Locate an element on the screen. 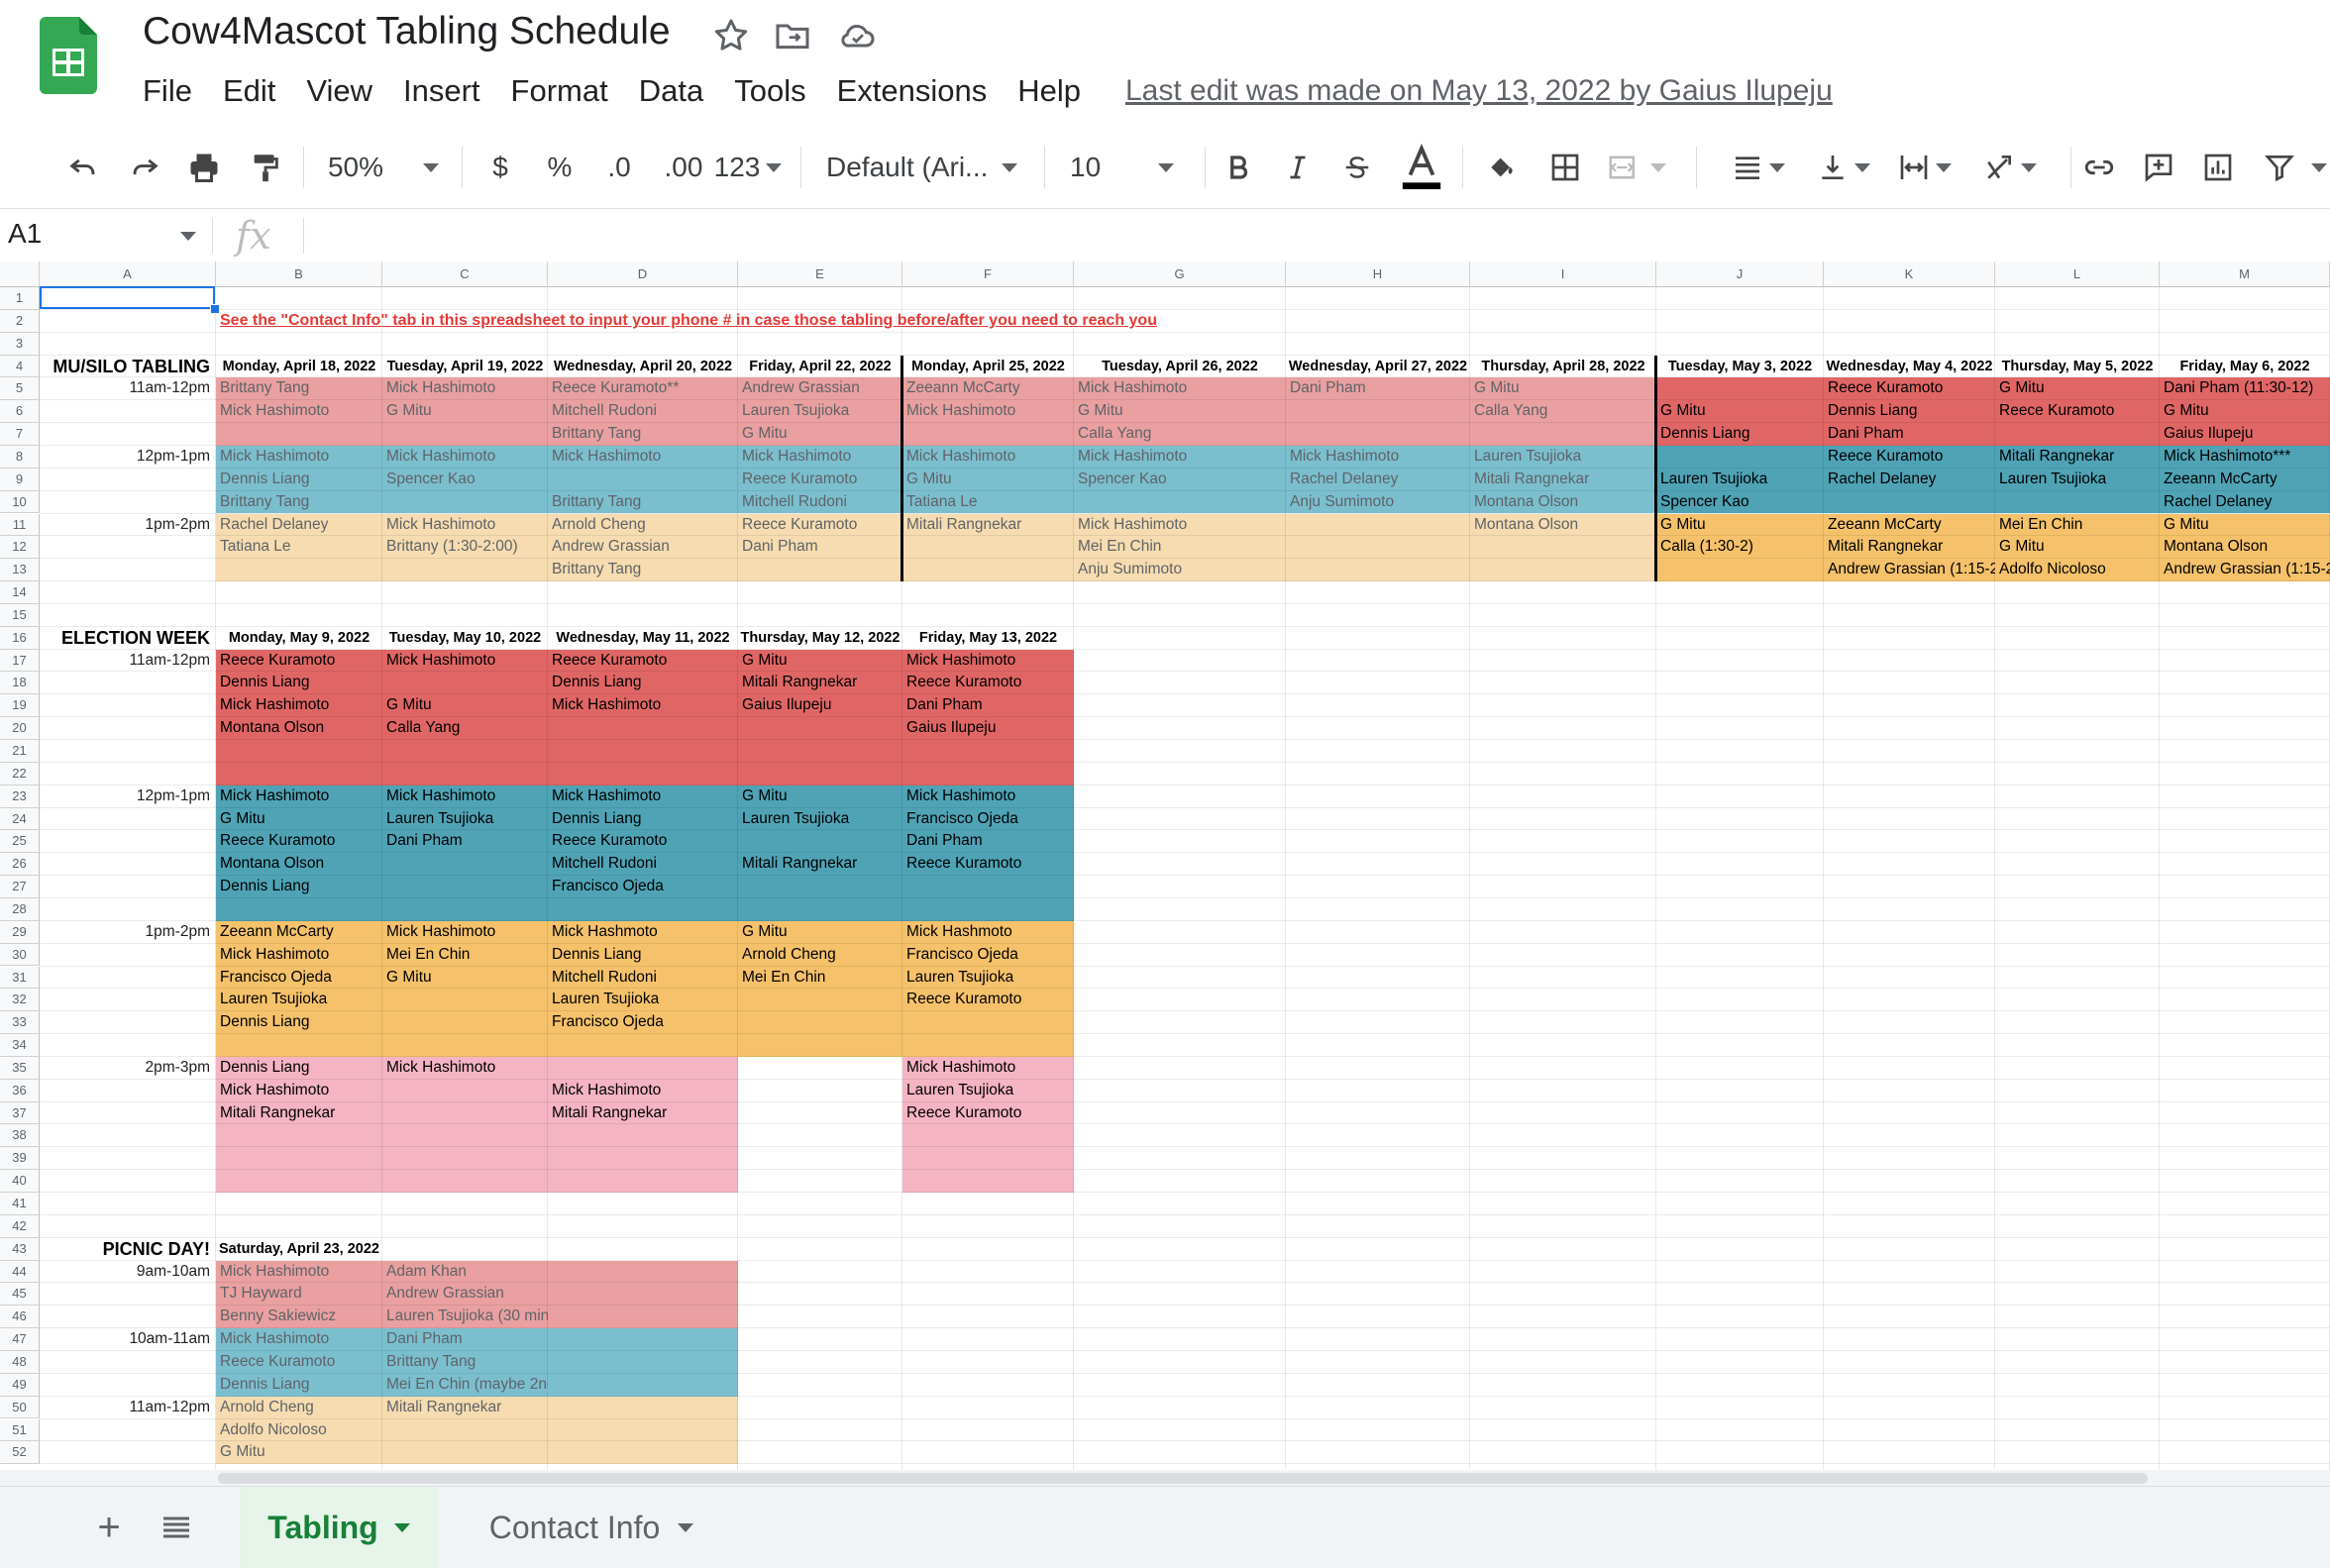 Image resolution: width=2330 pixels, height=1568 pixels. schedule-cell: Tatiana Le is located at coordinates (299, 548).